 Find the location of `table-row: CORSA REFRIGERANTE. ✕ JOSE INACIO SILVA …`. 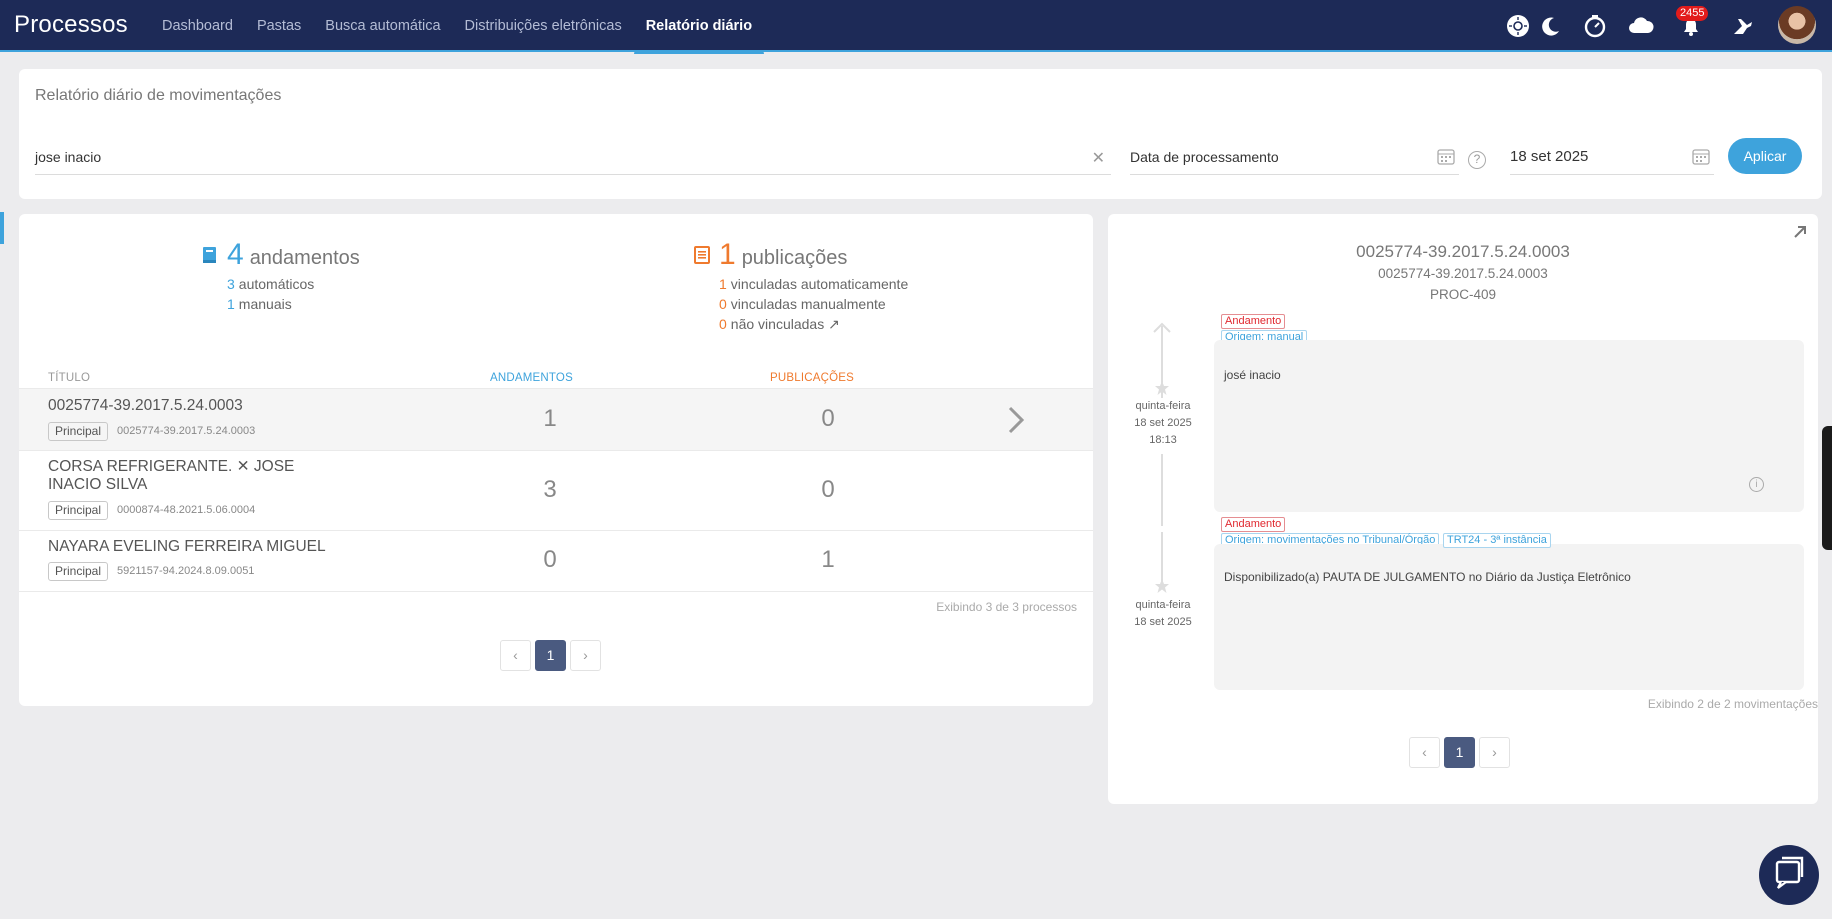

table-row: CORSA REFRIGERANTE. ✕ JOSE INACIO SILVA … is located at coordinates (556, 490).